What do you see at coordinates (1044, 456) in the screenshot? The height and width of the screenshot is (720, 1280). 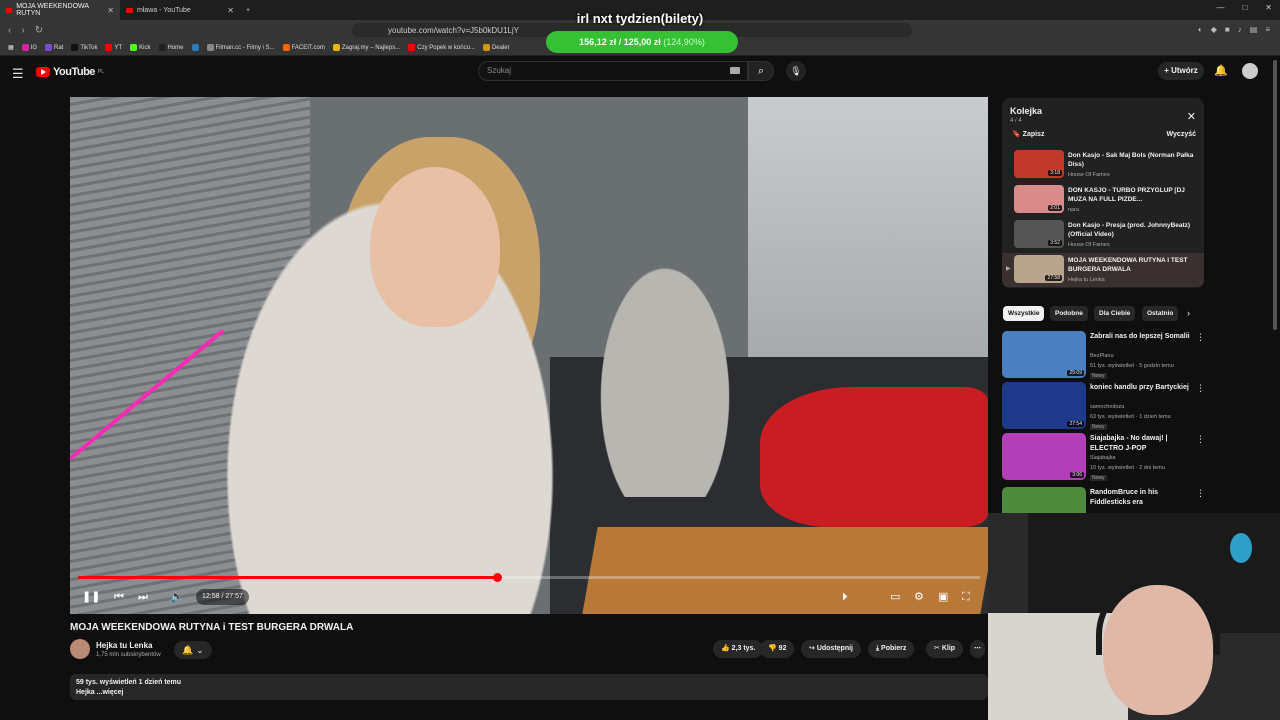 I see `rec-thumbnail: 3:06` at bounding box center [1044, 456].